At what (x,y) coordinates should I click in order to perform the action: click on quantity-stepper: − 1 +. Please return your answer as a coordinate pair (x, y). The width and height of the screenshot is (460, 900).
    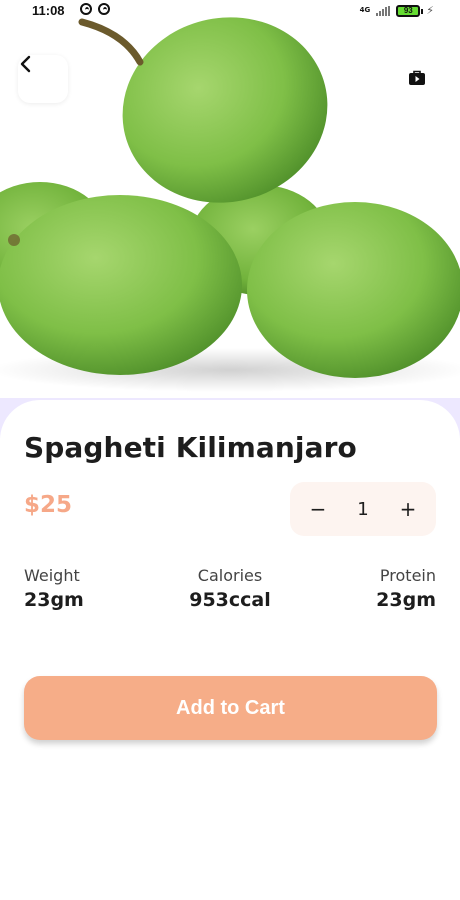
    Looking at the image, I should click on (363, 509).